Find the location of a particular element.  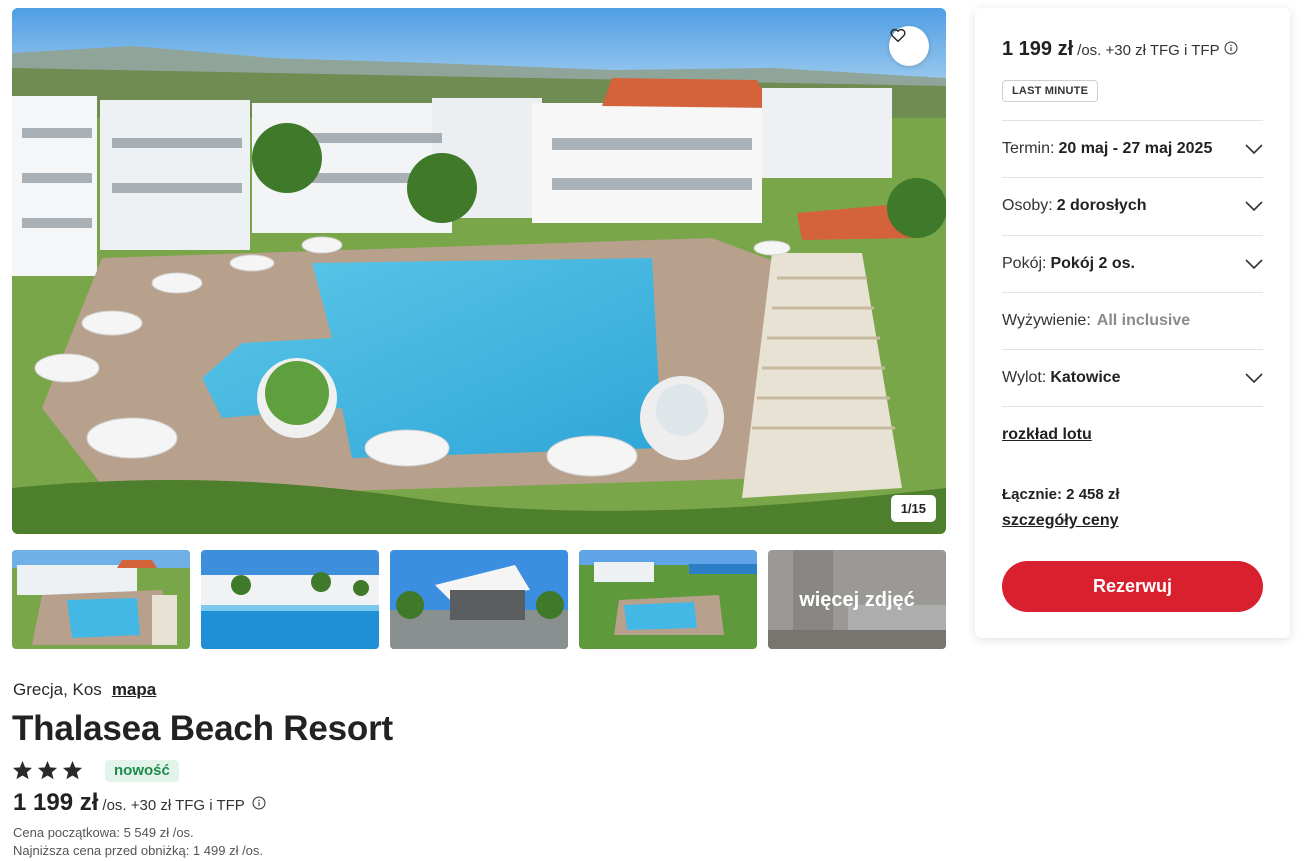

persons-label: Osoby: is located at coordinates (1027, 205).